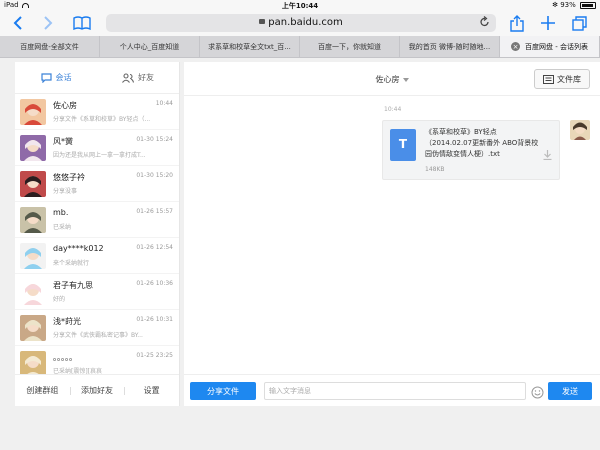 The height and width of the screenshot is (450, 600). What do you see at coordinates (154, 247) in the screenshot?
I see `conversation-time: 01-26 12:54` at bounding box center [154, 247].